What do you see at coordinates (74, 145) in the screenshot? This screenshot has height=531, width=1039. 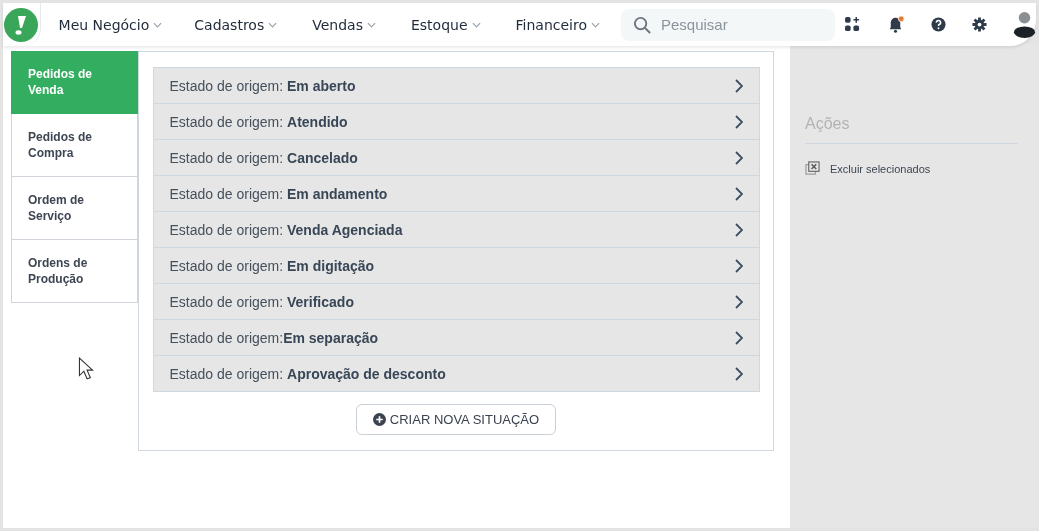 I see `sidebar-tab: Pedidos de Compra` at bounding box center [74, 145].